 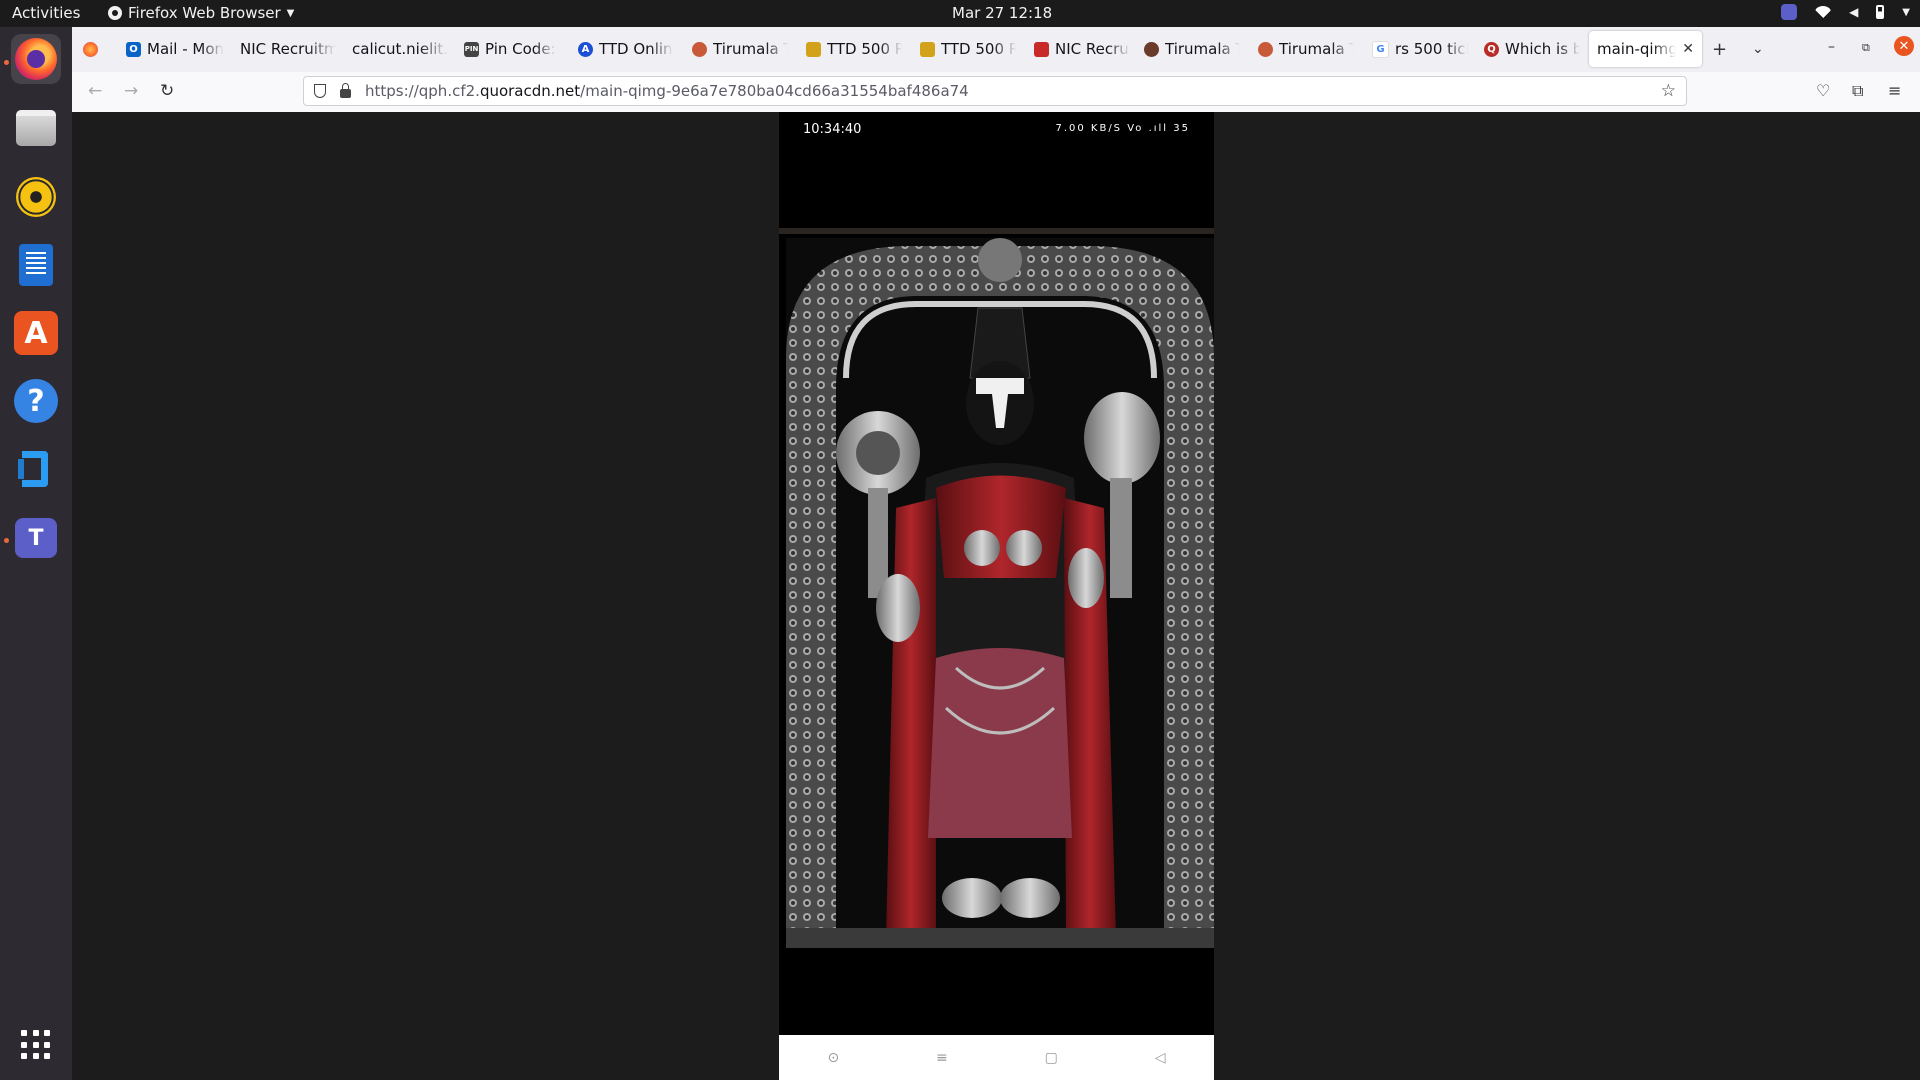 What do you see at coordinates (520, 49) in the screenshot?
I see `tab-label: Pin Code:` at bounding box center [520, 49].